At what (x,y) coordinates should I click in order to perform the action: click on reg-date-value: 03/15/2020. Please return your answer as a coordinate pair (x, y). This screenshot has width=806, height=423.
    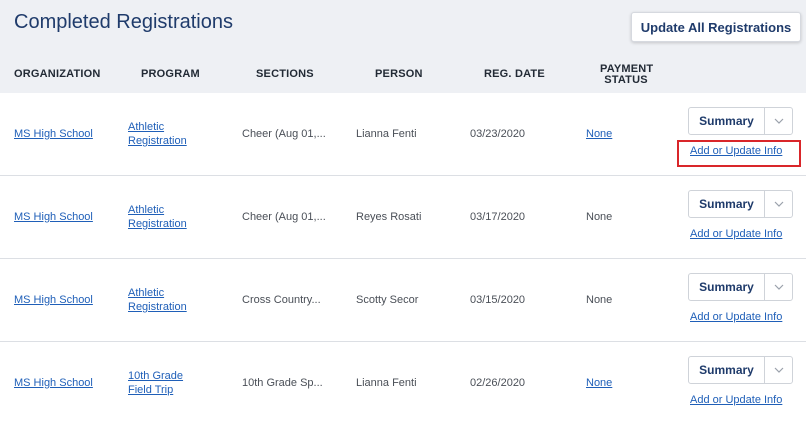
    Looking at the image, I should click on (498, 300).